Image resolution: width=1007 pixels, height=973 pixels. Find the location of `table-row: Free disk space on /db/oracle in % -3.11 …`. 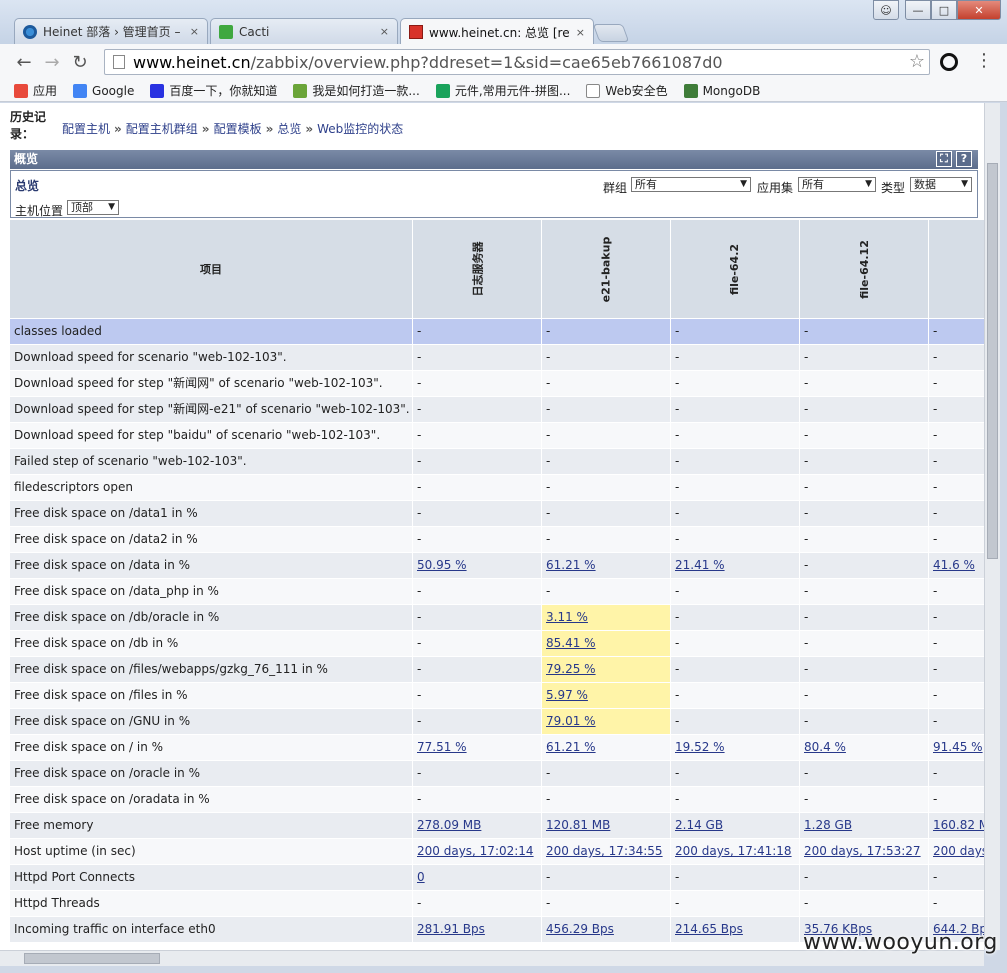

table-row: Free disk space on /db/oracle in % -3.11 … is located at coordinates (497, 618).